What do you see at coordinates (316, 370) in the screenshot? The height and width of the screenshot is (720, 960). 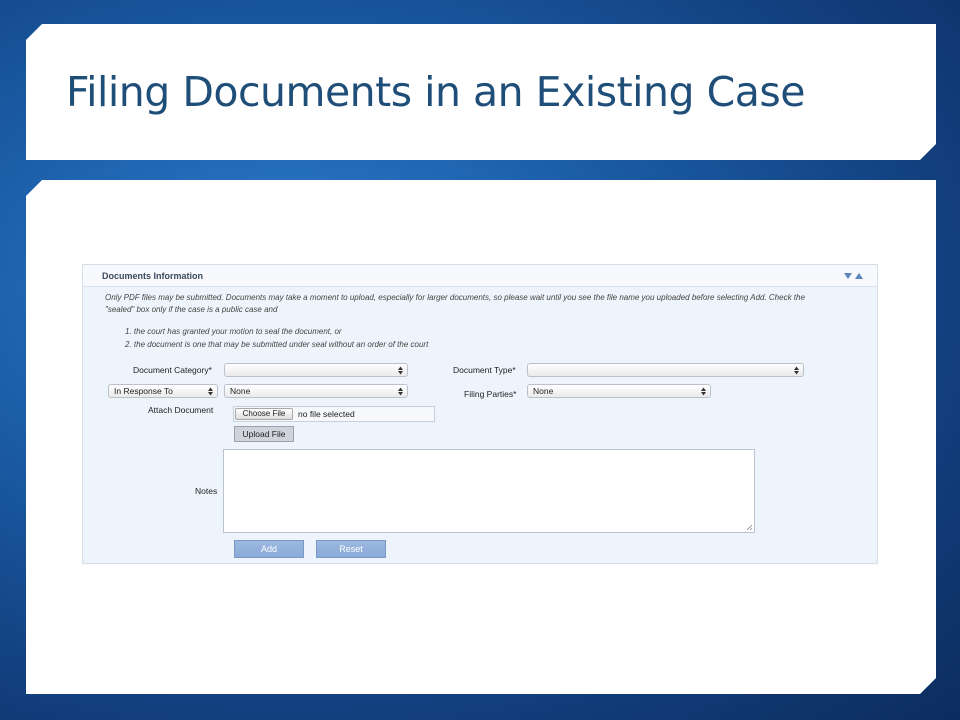 I see `document-category-select` at bounding box center [316, 370].